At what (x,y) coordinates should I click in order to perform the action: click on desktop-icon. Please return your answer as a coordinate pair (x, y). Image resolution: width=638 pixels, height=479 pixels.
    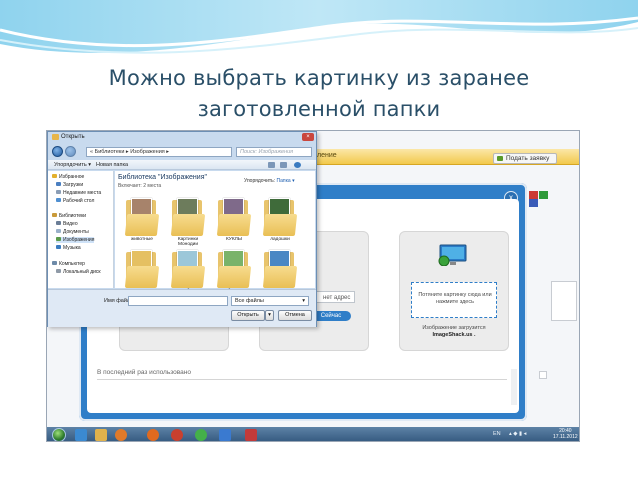
    Looking at the image, I should click on (58, 200).